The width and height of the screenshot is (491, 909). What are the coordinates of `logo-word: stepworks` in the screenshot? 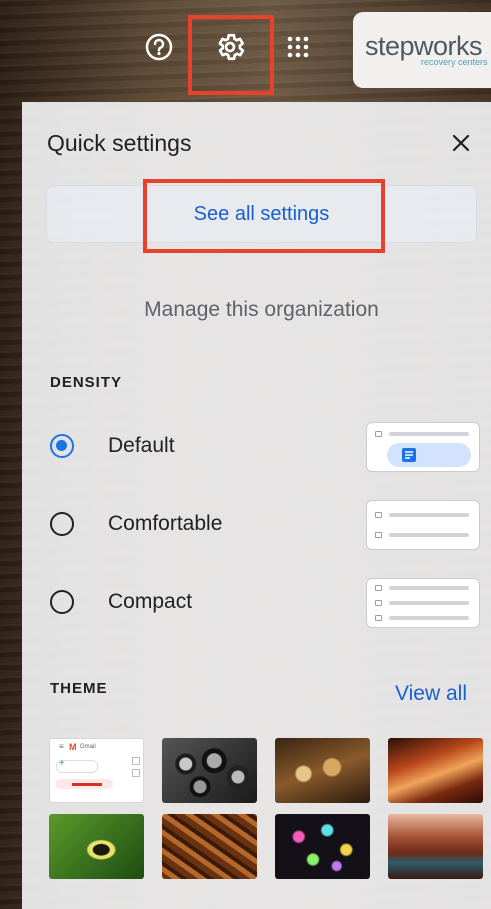 It's located at (424, 46).